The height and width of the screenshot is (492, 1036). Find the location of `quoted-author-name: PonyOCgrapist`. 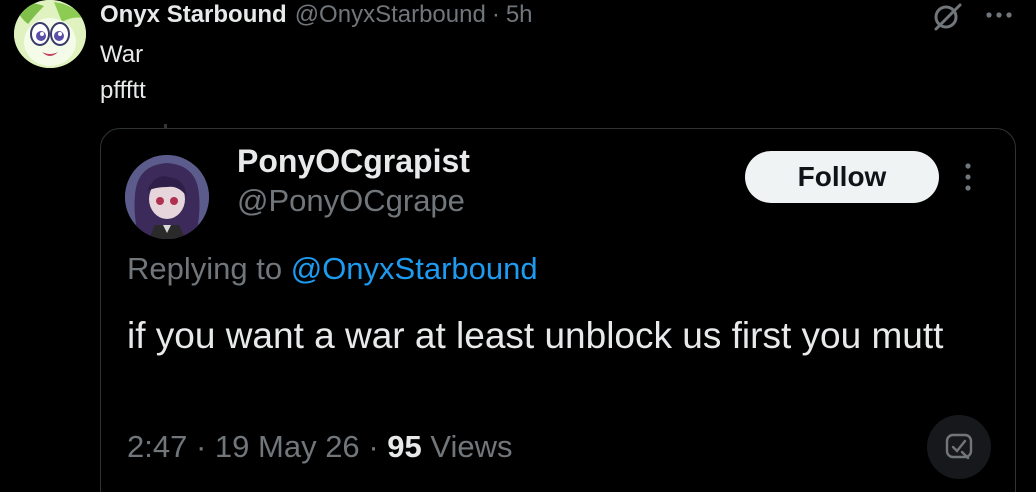

quoted-author-name: PonyOCgrapist is located at coordinates (353, 161).